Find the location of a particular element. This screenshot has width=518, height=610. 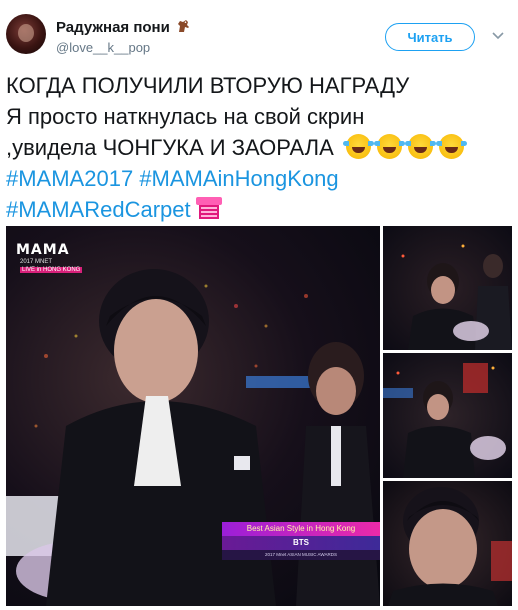

mama-logo: MAMA 2017 MNET LIVE in HONG KONG is located at coordinates (47, 260).